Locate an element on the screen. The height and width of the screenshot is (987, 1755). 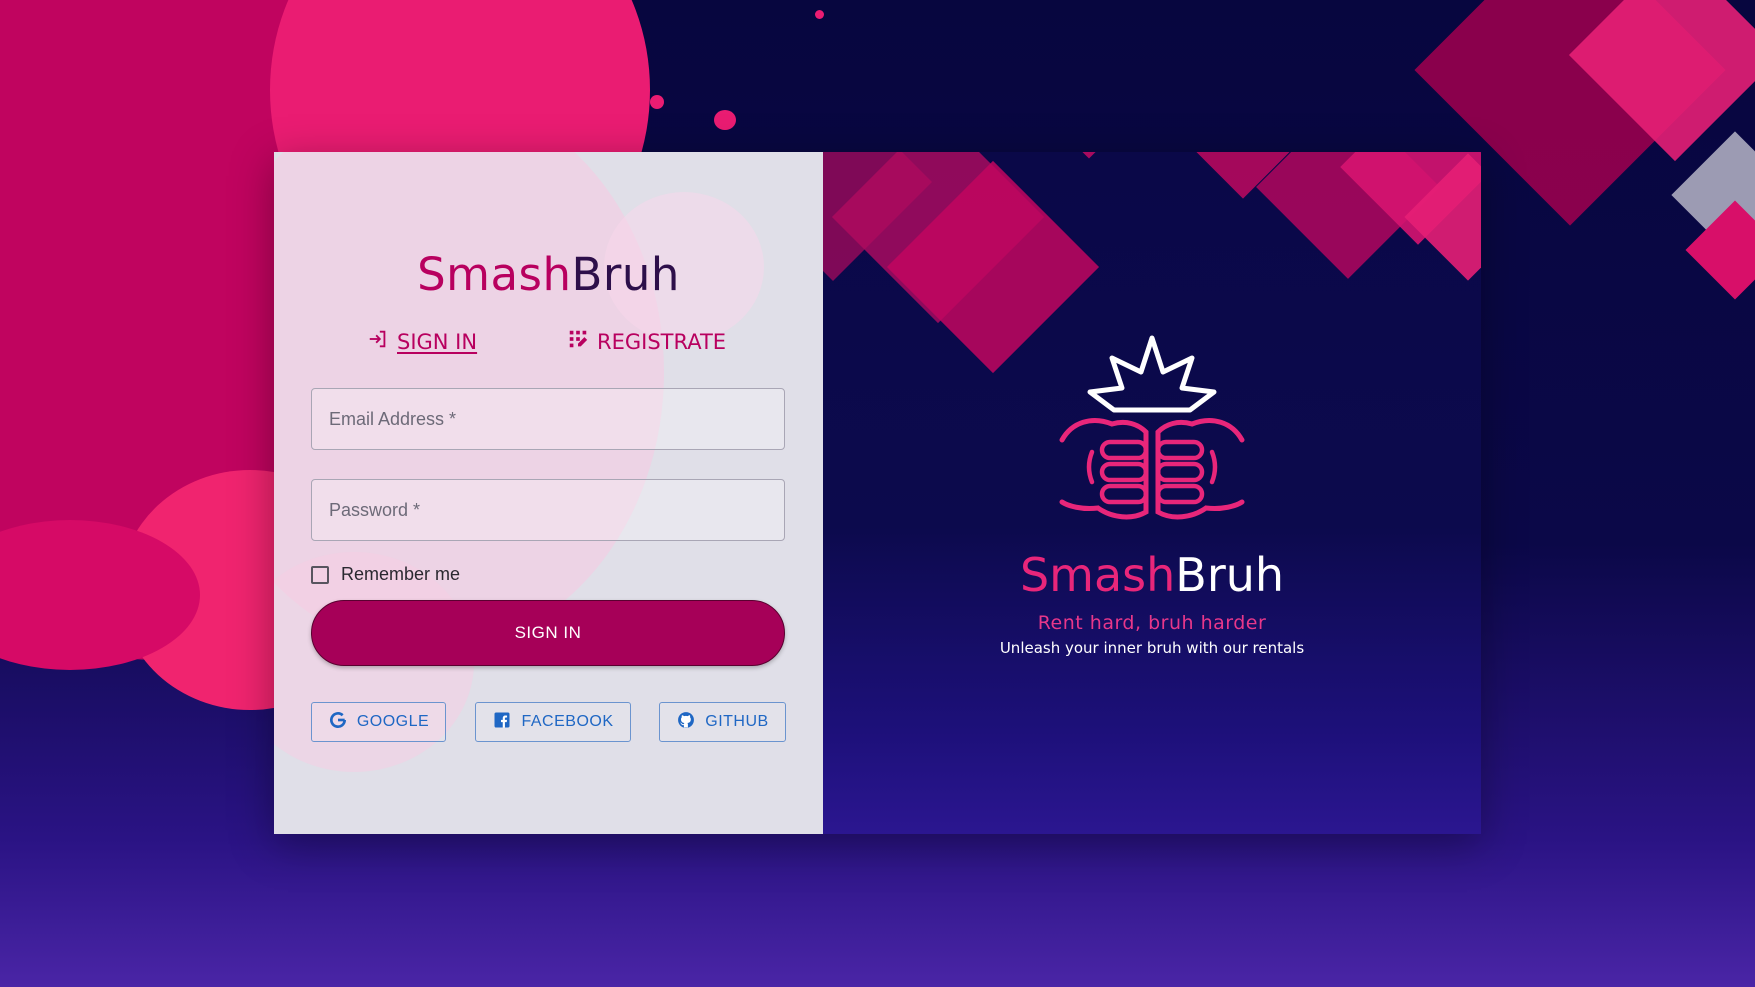
sign-in-button: SIGN IN is located at coordinates (548, 633).